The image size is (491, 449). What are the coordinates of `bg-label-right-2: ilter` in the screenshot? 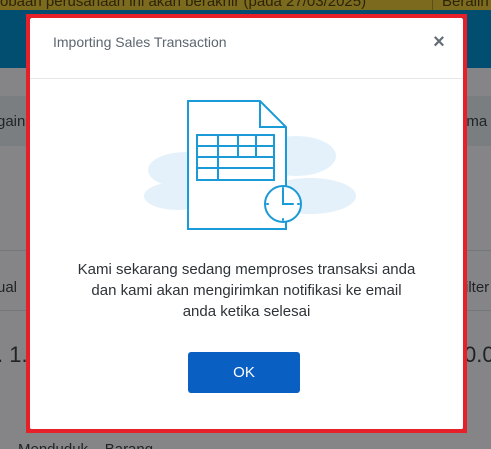 It's located at (477, 287).